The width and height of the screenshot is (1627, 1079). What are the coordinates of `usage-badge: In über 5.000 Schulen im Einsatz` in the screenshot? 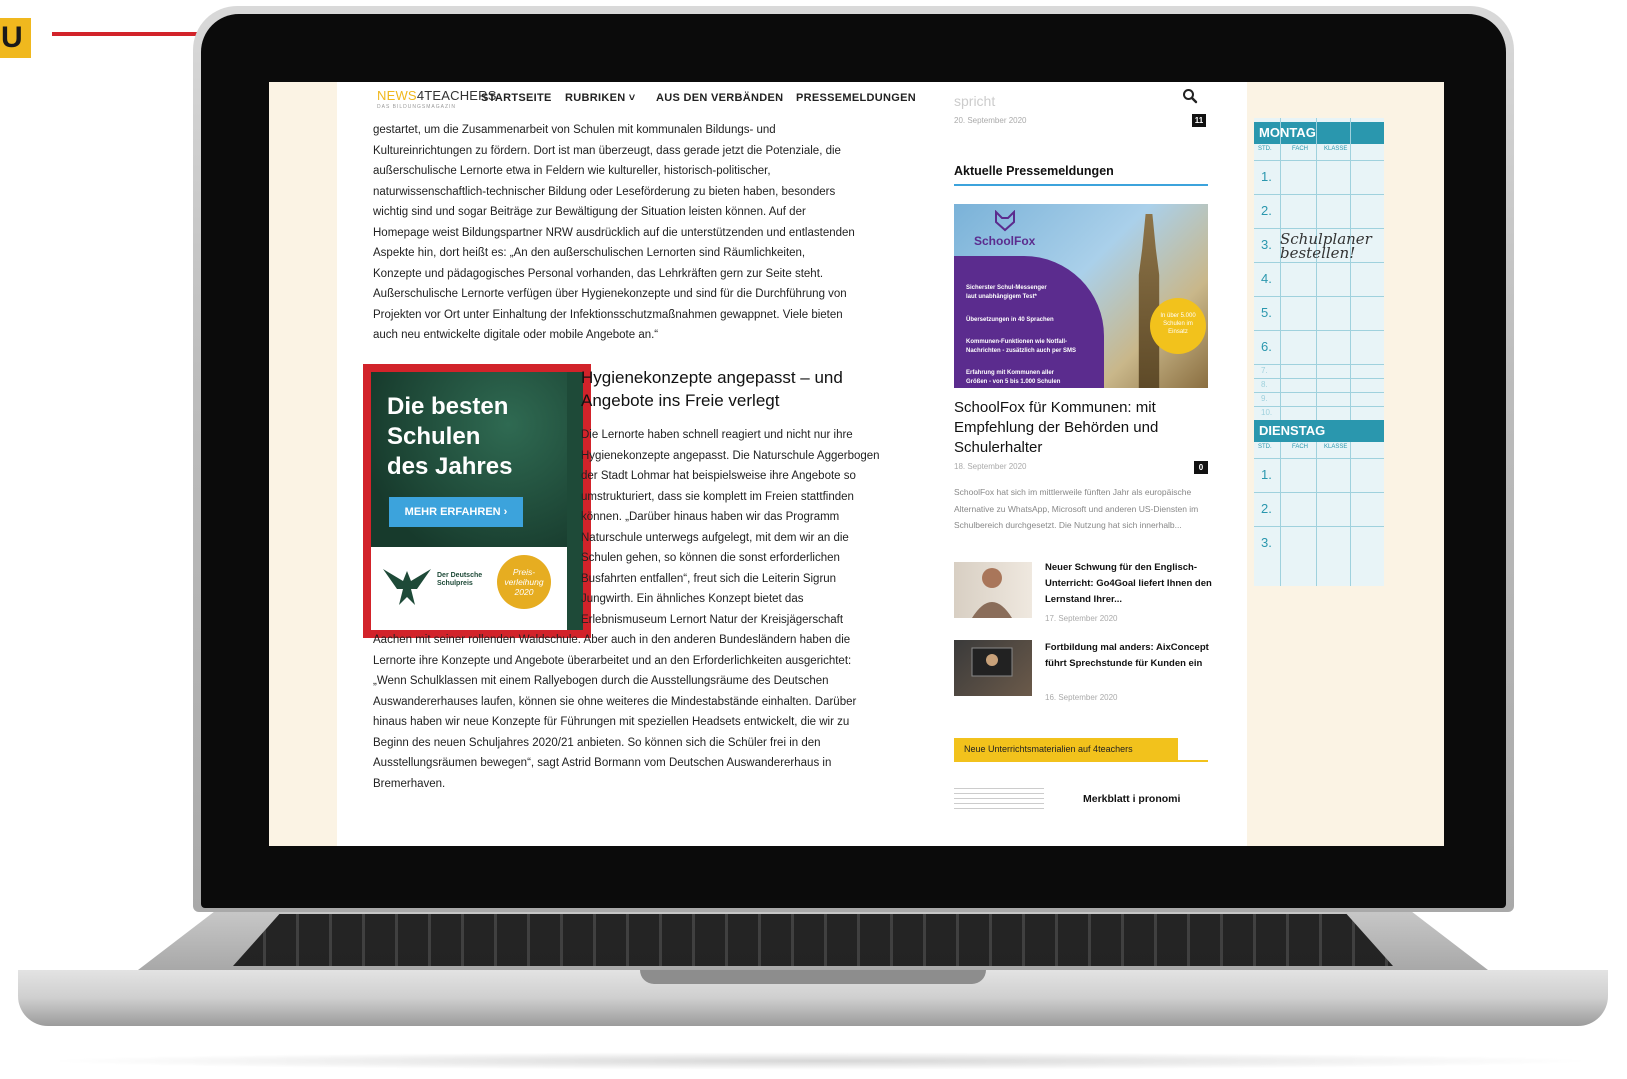 It's located at (1178, 326).